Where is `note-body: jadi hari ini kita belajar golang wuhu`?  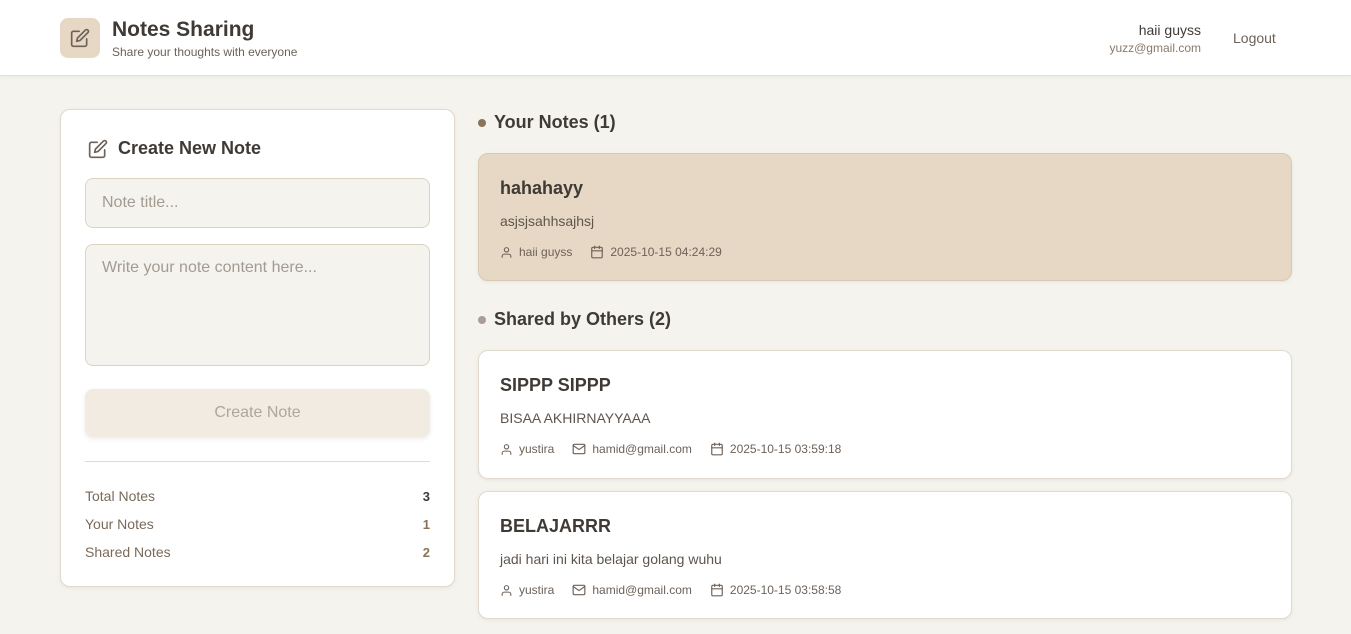 note-body: jadi hari ini kita belajar golang wuhu is located at coordinates (611, 559).